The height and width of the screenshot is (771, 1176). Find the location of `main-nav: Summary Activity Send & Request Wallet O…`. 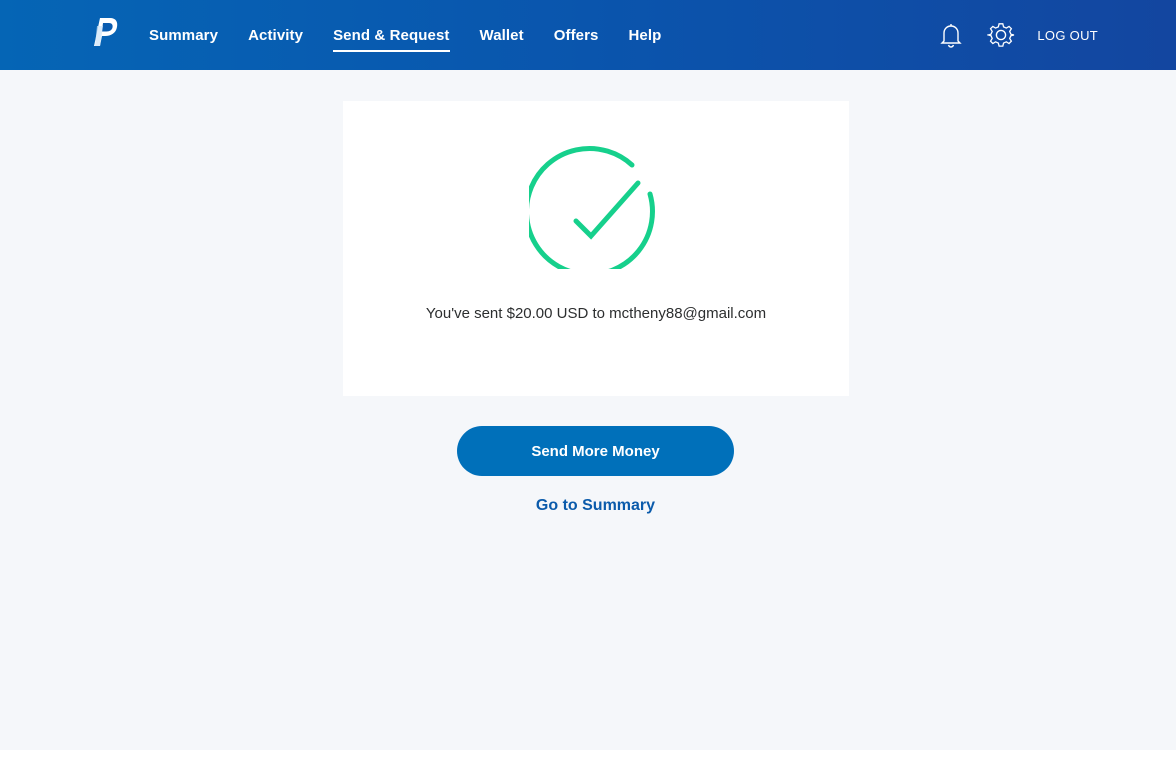

main-nav: Summary Activity Send & Request Wallet O… is located at coordinates (420, 35).